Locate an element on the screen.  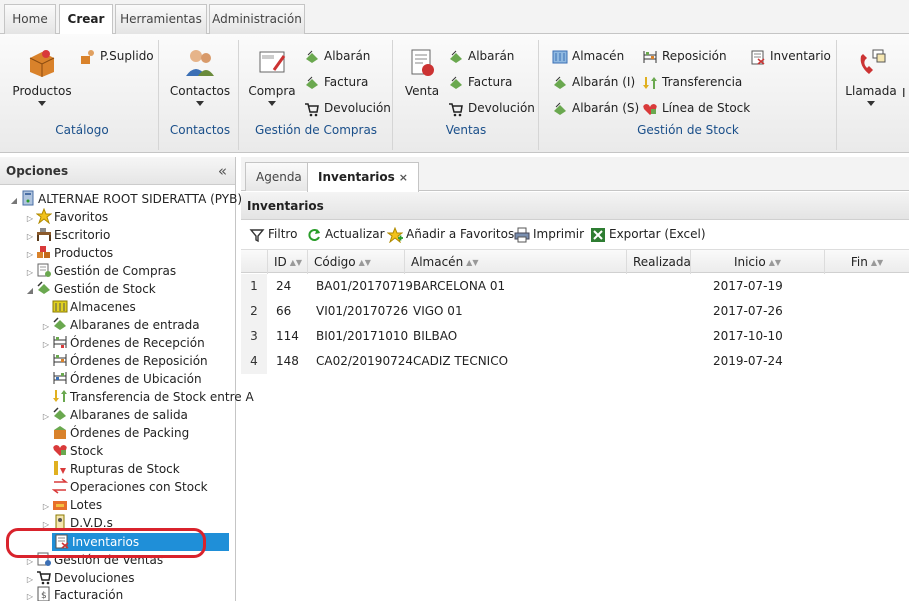
contactos-button: Contactos is located at coordinates (200, 76).